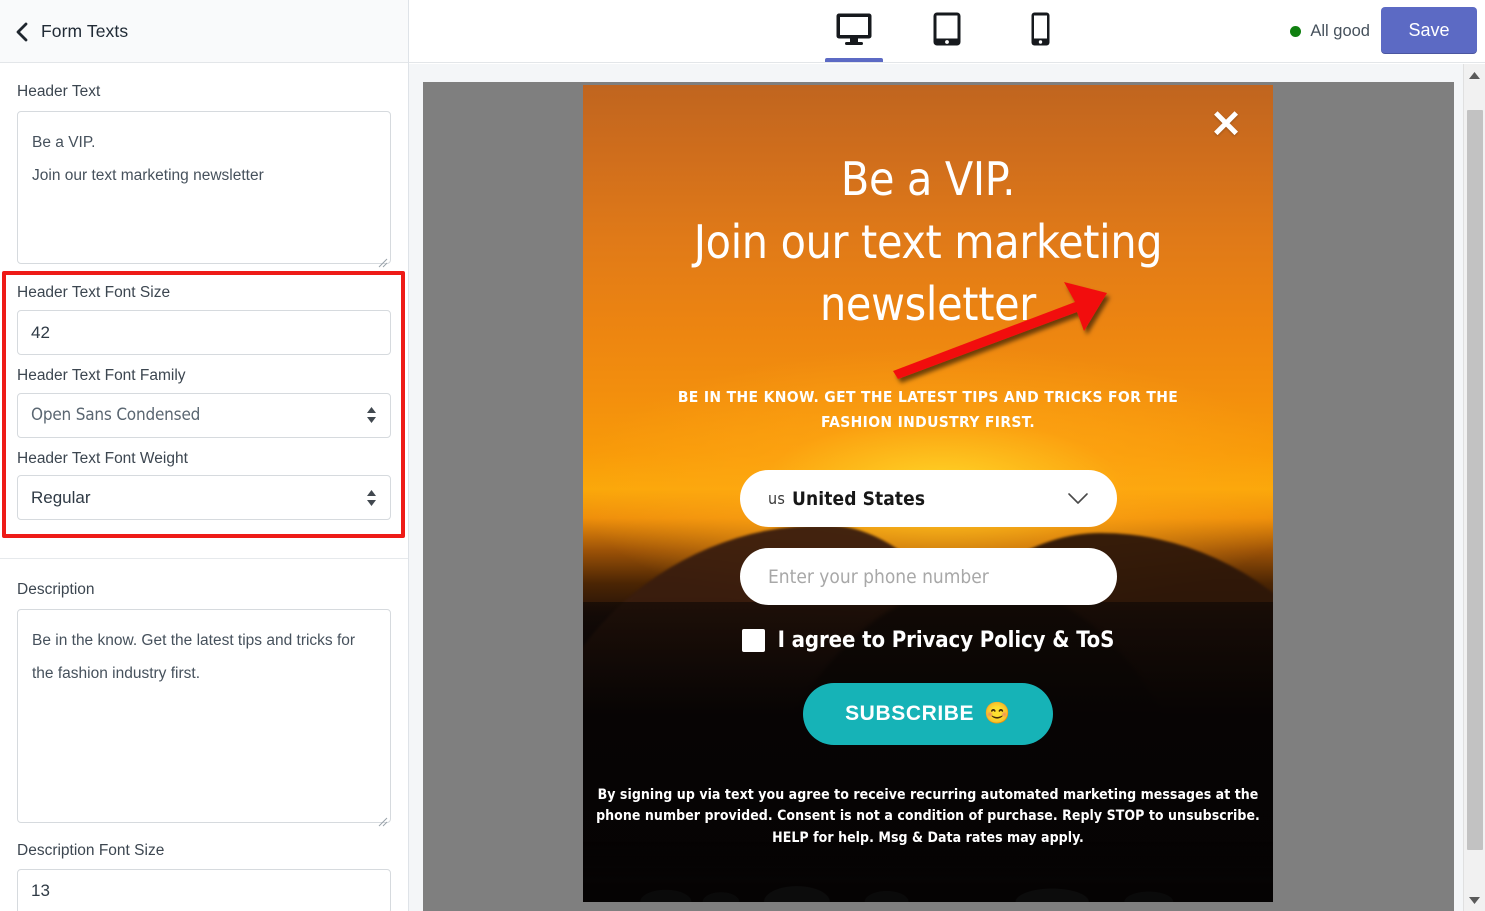  Describe the element at coordinates (91, 850) in the screenshot. I see `field-label-description-font-size: Description Font Size` at that location.